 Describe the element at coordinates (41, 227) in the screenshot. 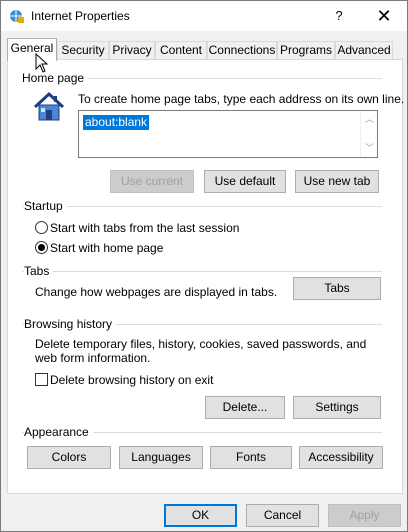

I see `startup-last-session-radio` at that location.